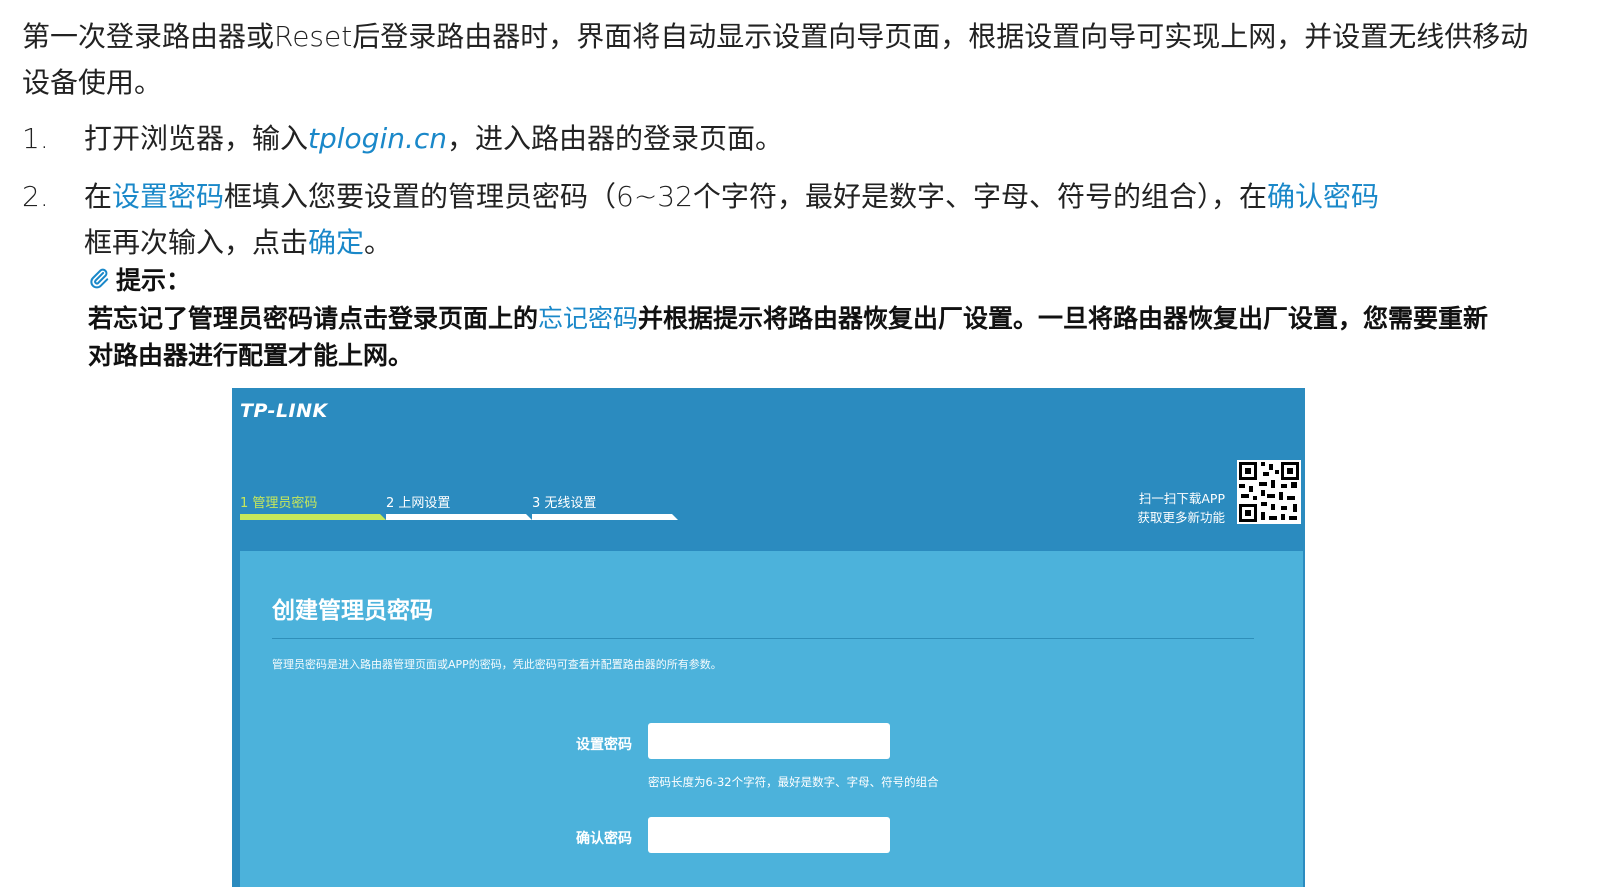 The image size is (1603, 887). Describe the element at coordinates (35, 138) in the screenshot. I see `step-number: 1.` at that location.